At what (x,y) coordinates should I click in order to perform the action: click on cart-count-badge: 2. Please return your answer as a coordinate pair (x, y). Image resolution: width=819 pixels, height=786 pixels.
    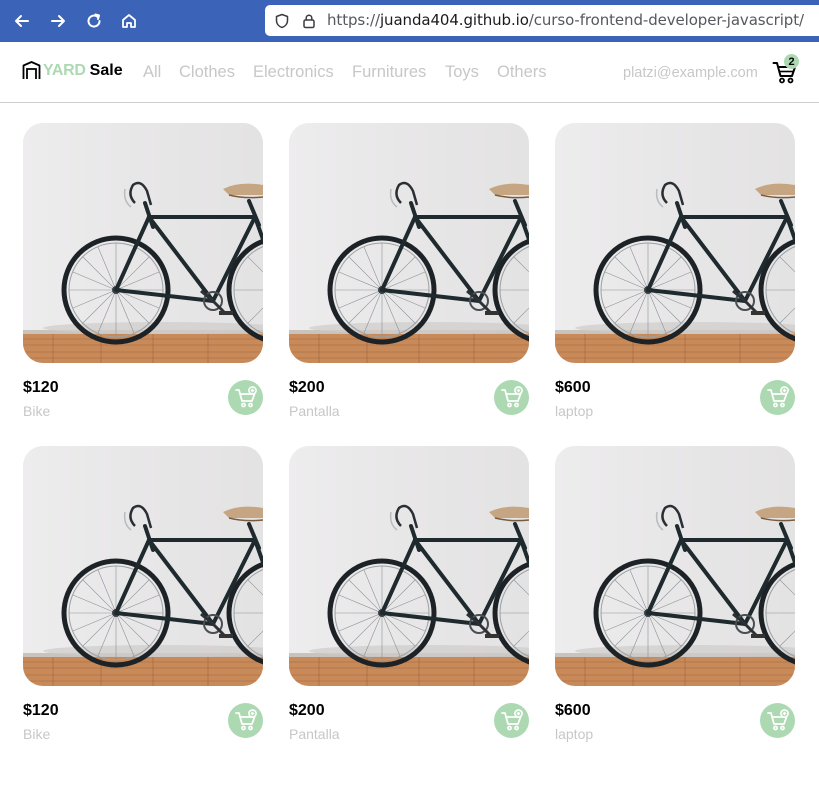
    Looking at the image, I should click on (791, 61).